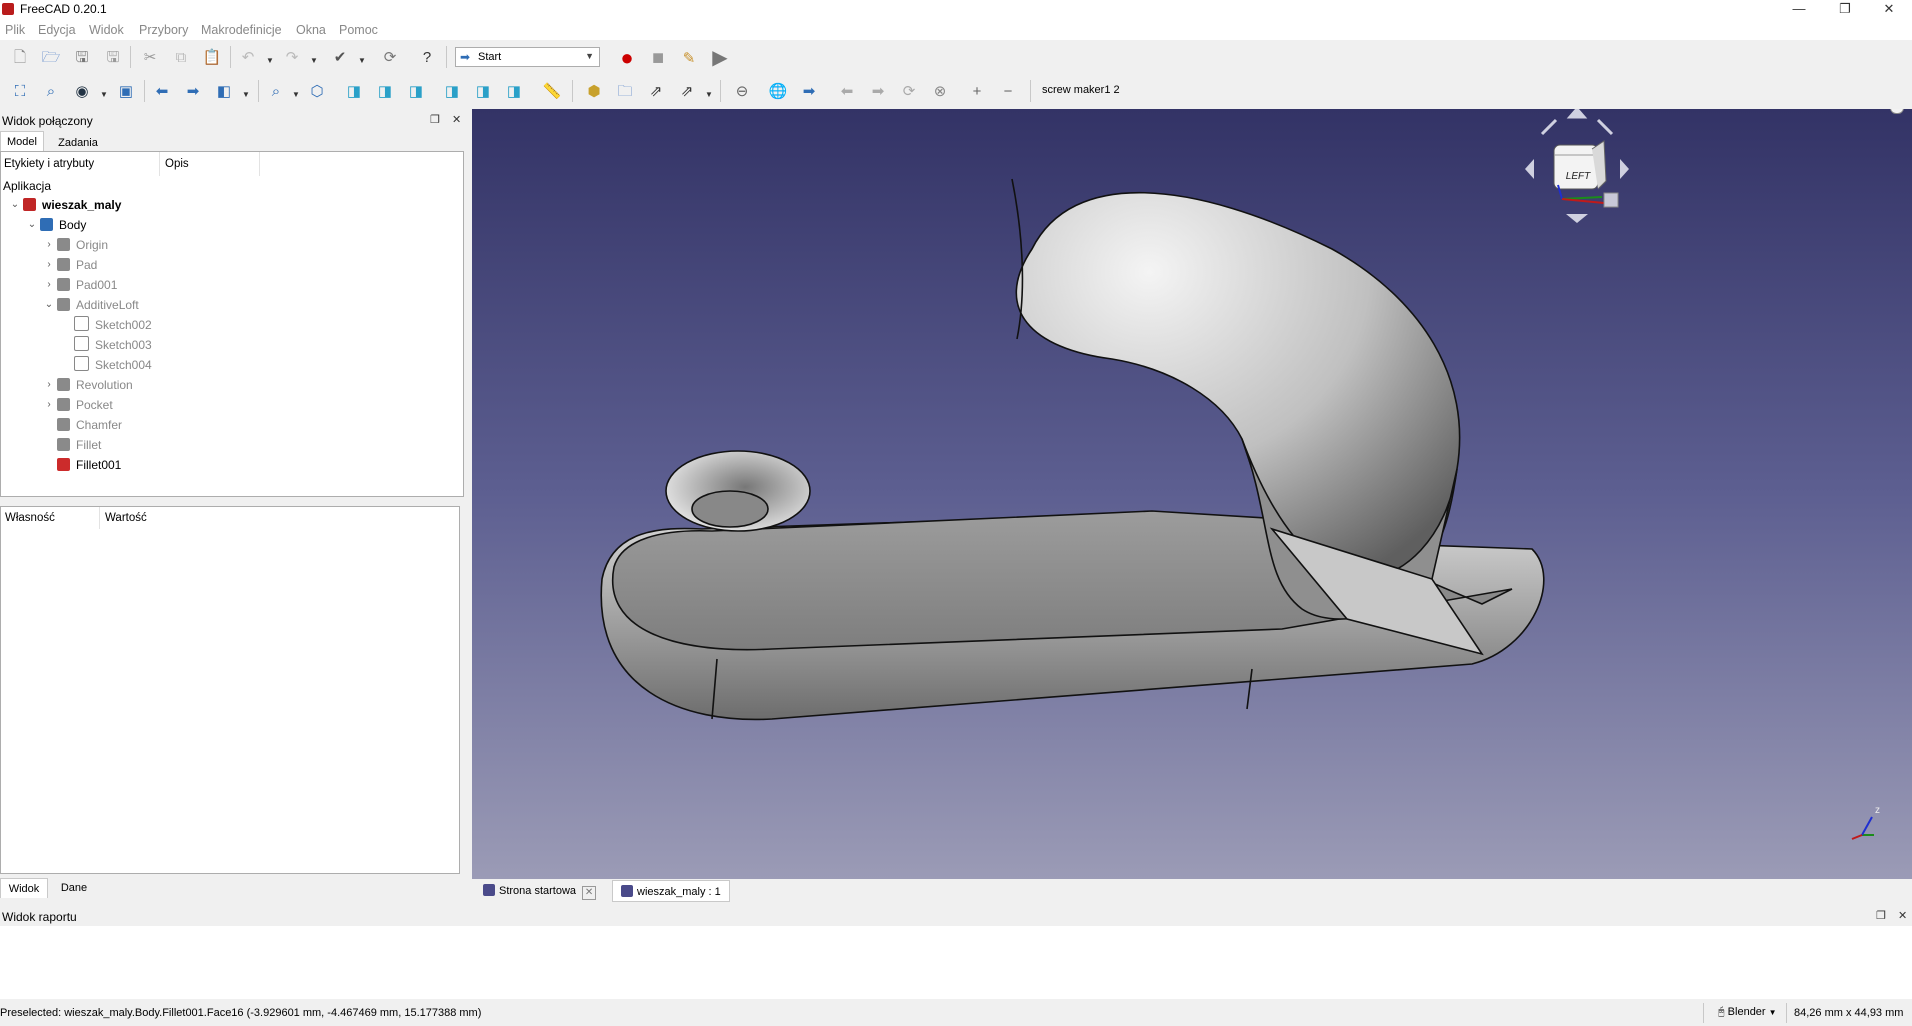 Image resolution: width=1912 pixels, height=1026 pixels. I want to click on right-view-icon: ◨, so click(416, 91).